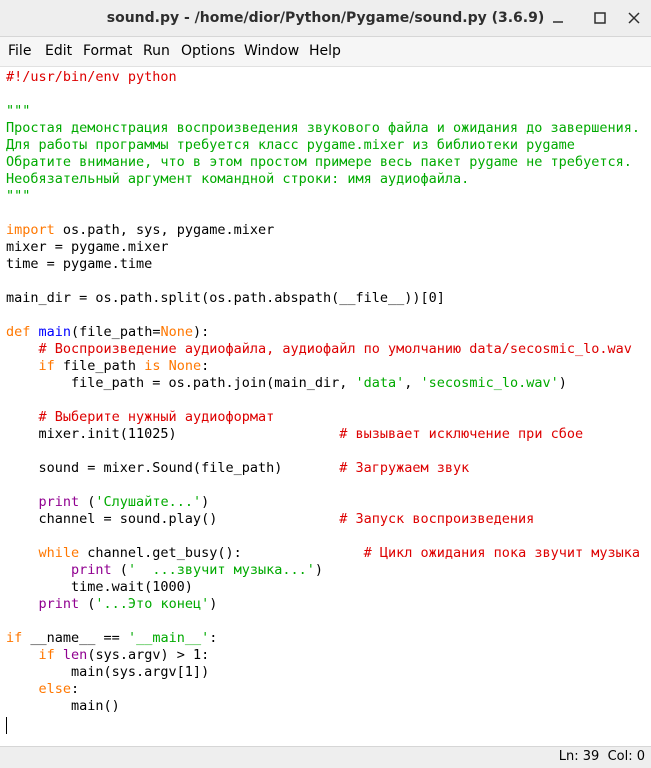 This screenshot has height=768, width=651. Describe the element at coordinates (63, 706) in the screenshot. I see `code-token: main()` at that location.